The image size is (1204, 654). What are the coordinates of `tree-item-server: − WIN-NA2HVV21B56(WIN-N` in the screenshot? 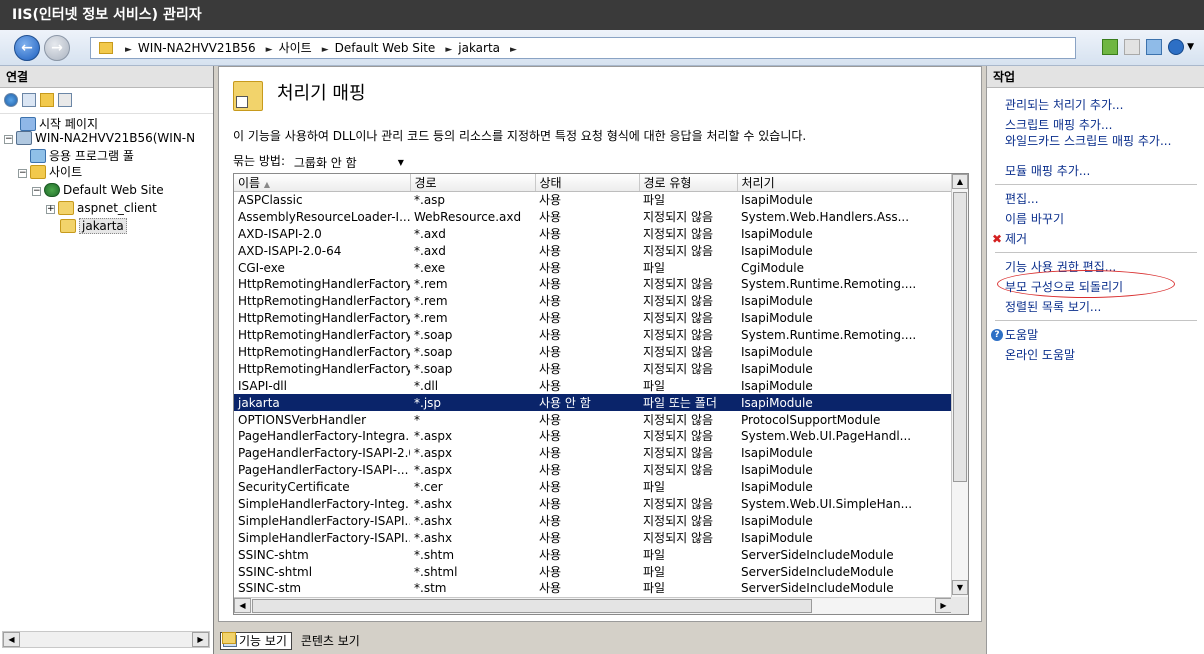 It's located at (99, 138).